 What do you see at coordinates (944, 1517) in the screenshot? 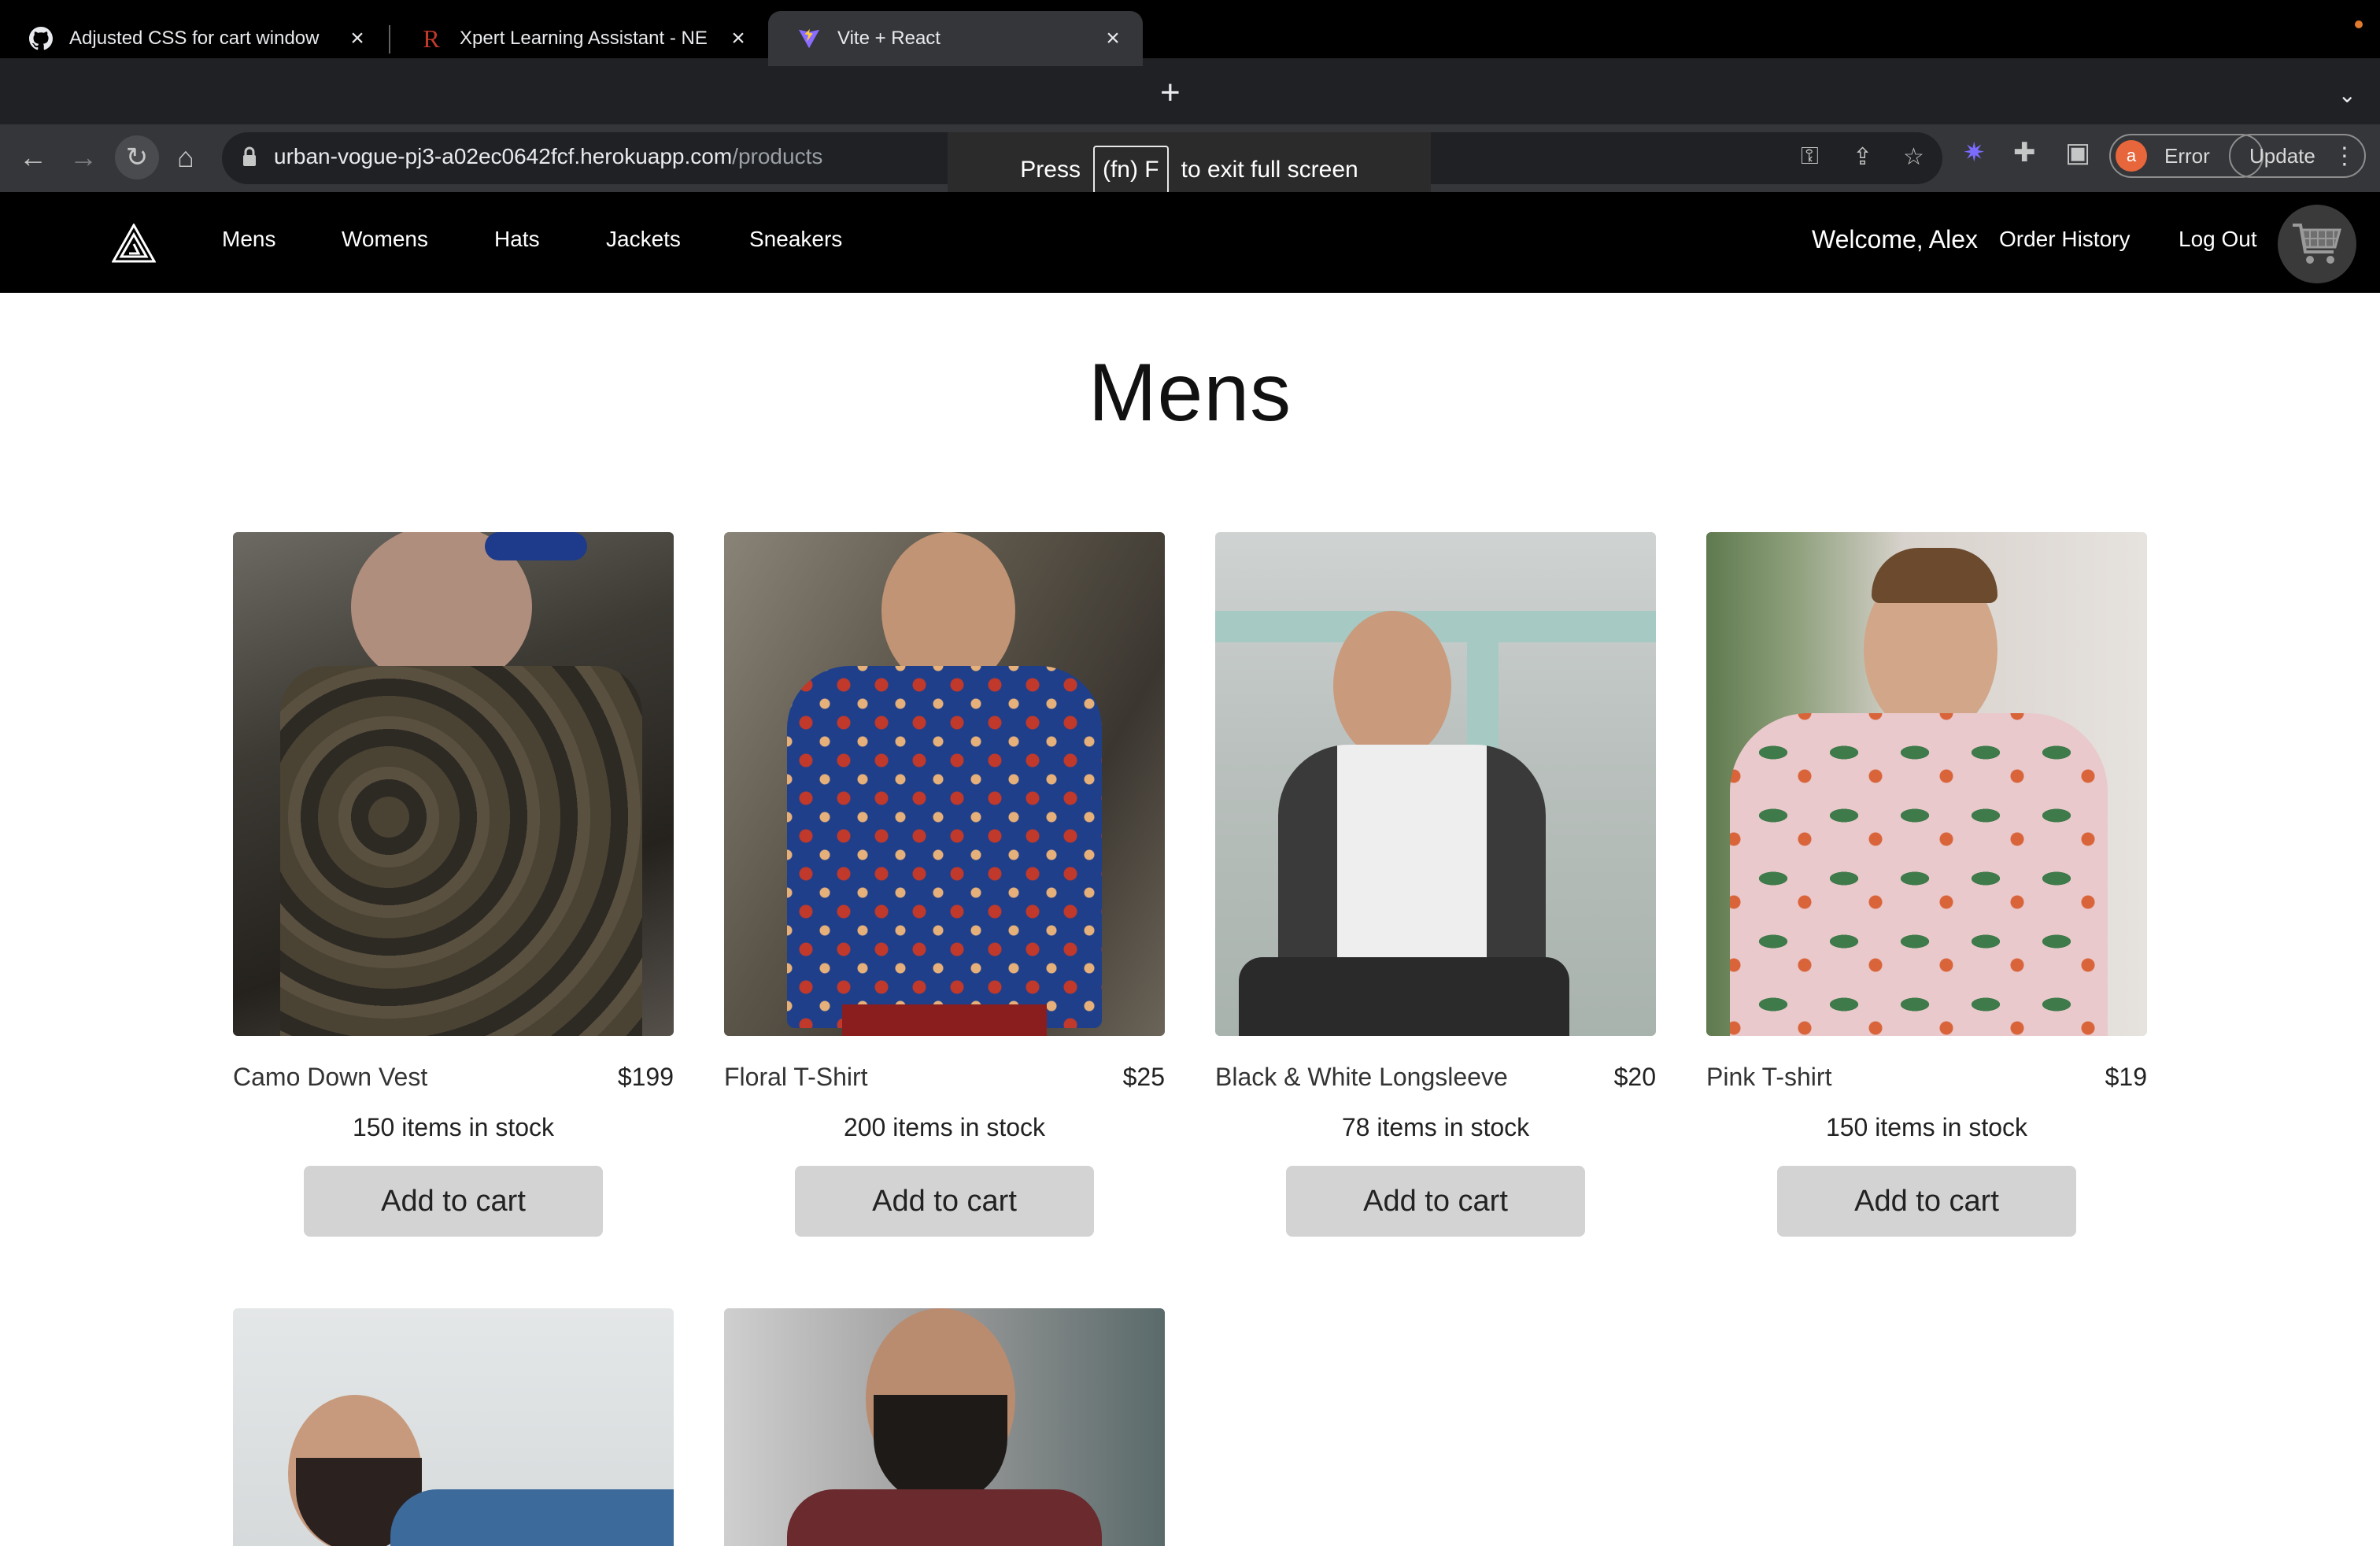
I see `burgundy-shirt` at bounding box center [944, 1517].